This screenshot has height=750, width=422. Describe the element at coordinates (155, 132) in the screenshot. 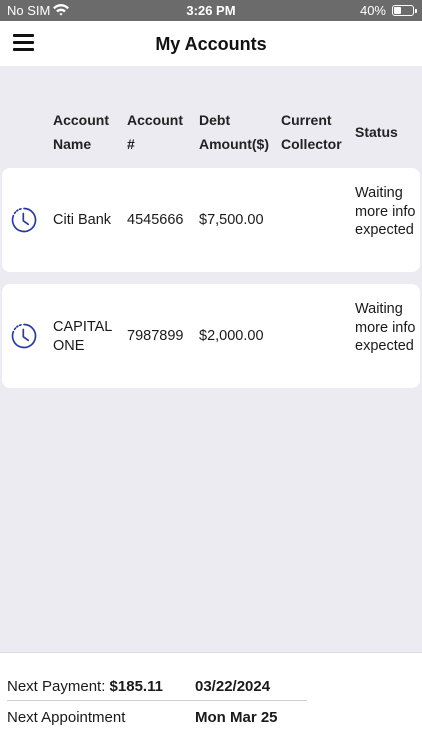

I see `header-account-number: Account #` at that location.